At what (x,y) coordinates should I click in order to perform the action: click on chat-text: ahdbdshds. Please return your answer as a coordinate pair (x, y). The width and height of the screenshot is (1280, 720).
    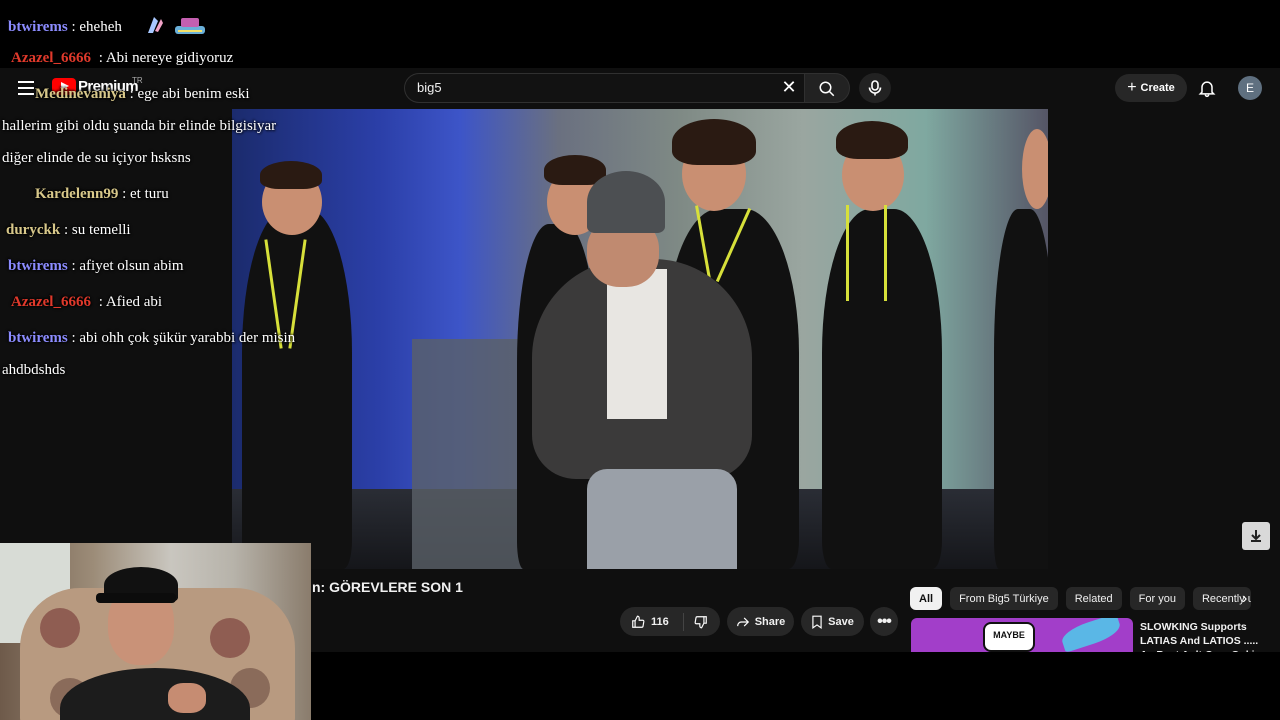
    Looking at the image, I should click on (34, 370).